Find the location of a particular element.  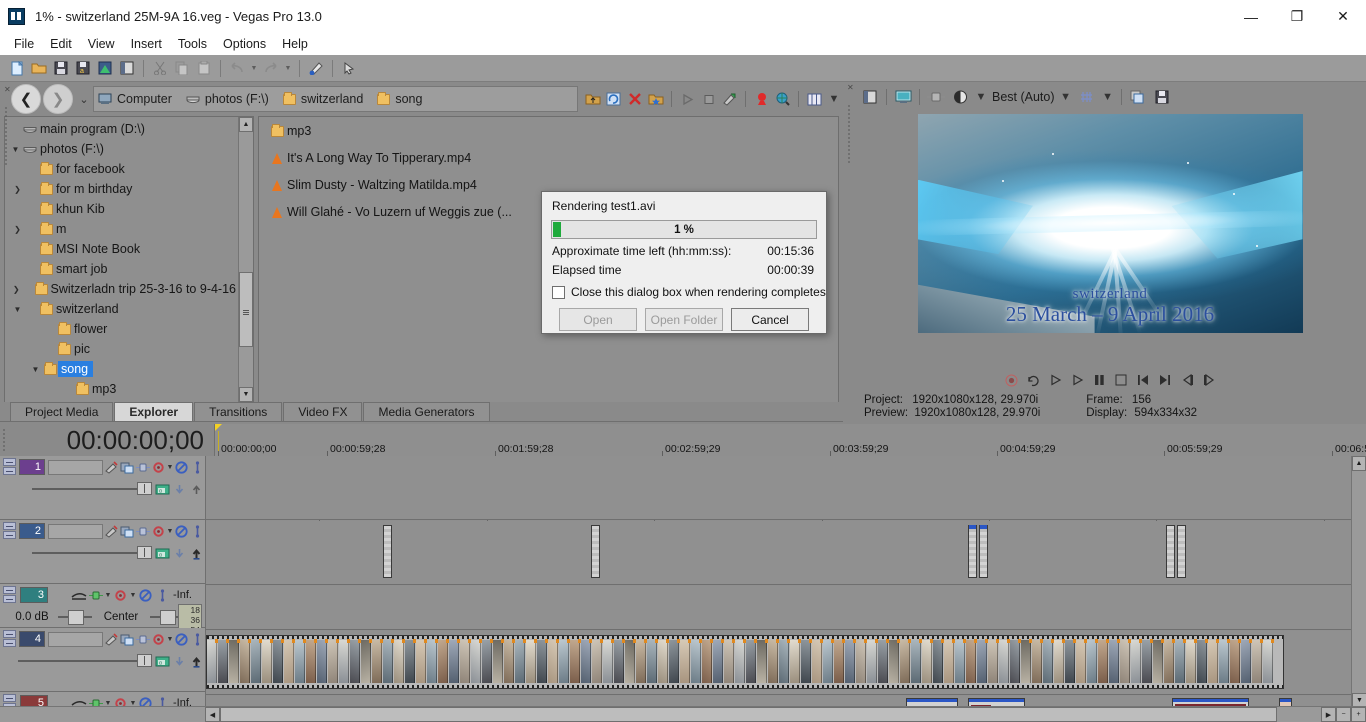

tree-item-m: ❯ m is located at coordinates (121, 229).